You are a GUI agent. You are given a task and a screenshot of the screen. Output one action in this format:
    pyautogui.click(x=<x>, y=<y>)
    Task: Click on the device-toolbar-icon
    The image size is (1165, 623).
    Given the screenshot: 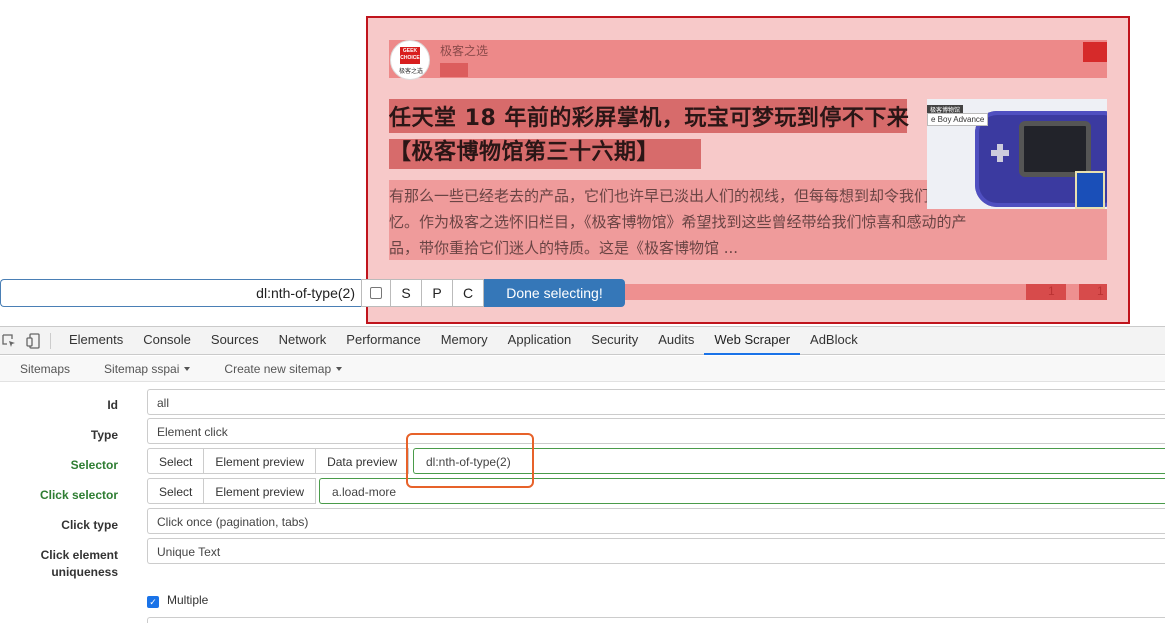 What is the action you would take?
    pyautogui.click(x=33, y=340)
    